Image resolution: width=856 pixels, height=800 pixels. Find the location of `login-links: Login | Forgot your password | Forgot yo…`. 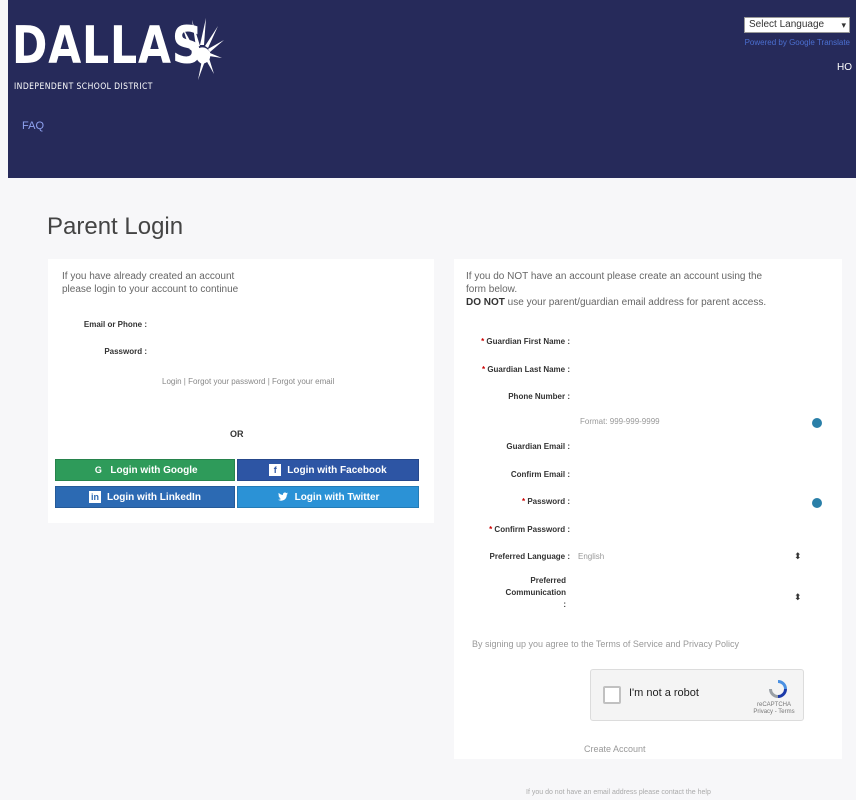

login-links: Login | Forgot your password | Forgot yo… is located at coordinates (248, 381).